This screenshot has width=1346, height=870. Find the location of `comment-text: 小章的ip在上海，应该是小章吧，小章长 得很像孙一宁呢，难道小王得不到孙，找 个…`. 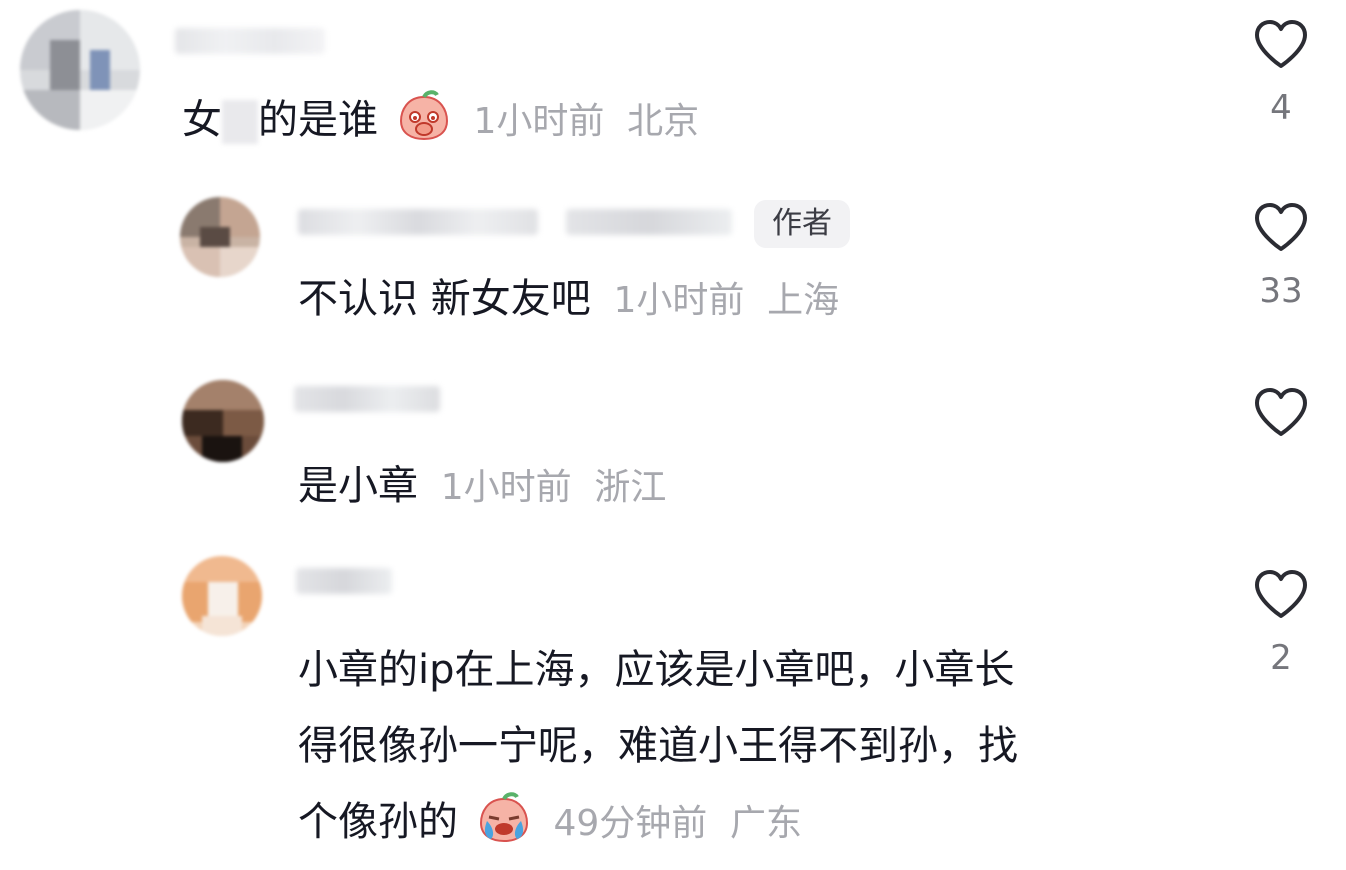

comment-text: 小章的ip在上海，应该是小章吧，小章长 得很像孙一宁呢，难道小王得不到孙，找 个… is located at coordinates (658, 746).